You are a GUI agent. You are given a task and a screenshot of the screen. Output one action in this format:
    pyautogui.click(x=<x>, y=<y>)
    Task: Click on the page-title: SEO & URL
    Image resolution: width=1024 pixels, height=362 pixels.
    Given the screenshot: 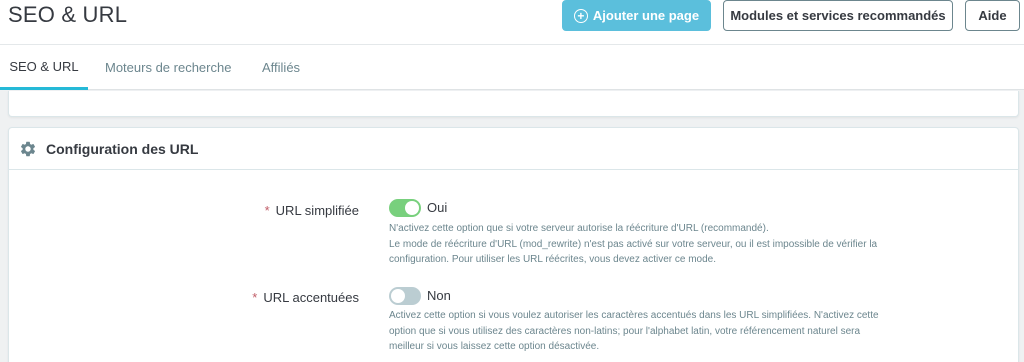 What is the action you would take?
    pyautogui.click(x=68, y=14)
    